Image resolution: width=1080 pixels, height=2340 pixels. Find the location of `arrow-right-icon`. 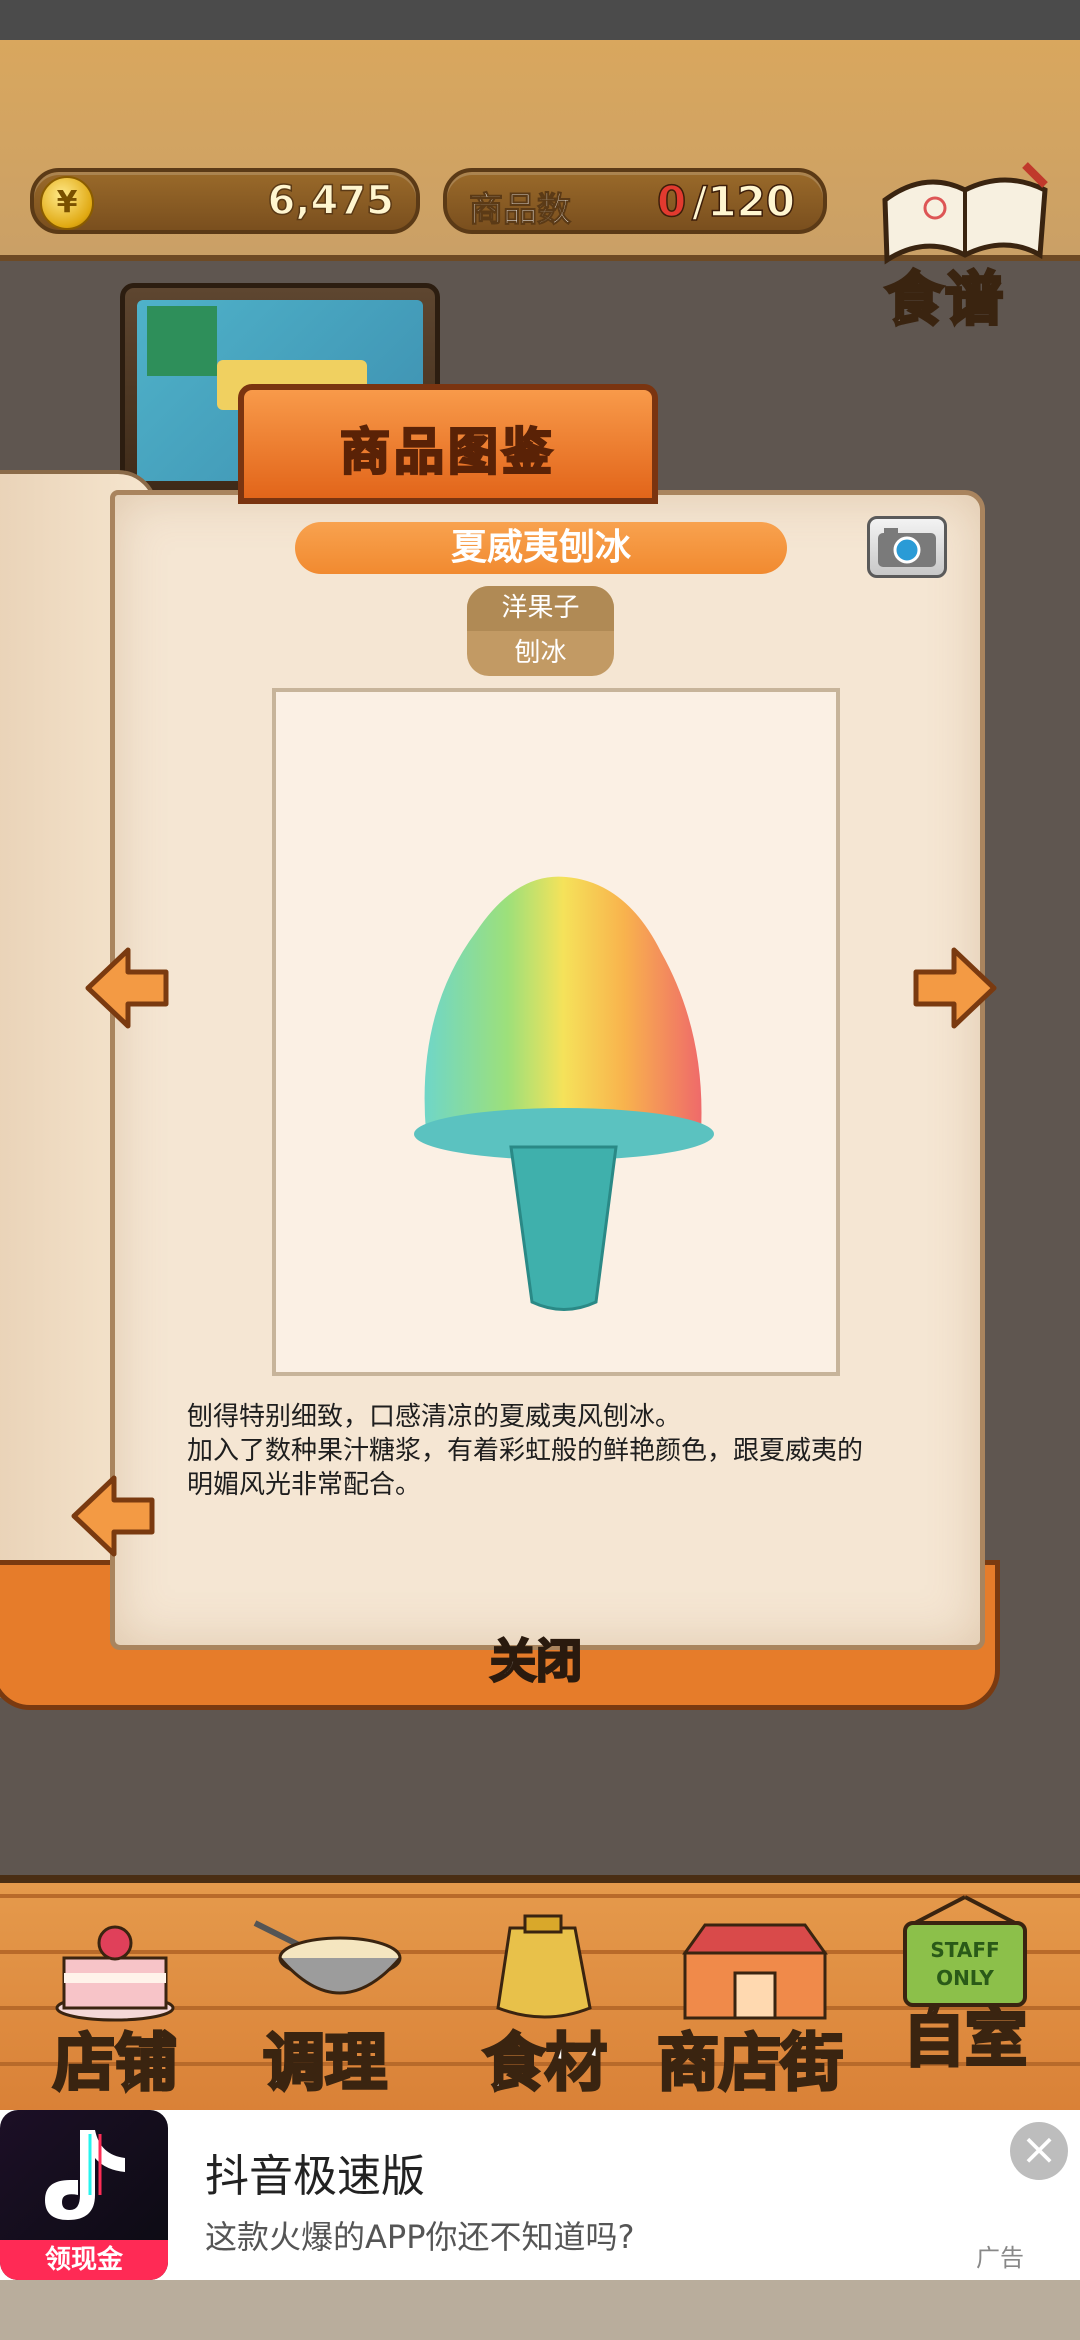

arrow-right-icon is located at coordinates (955, 988).